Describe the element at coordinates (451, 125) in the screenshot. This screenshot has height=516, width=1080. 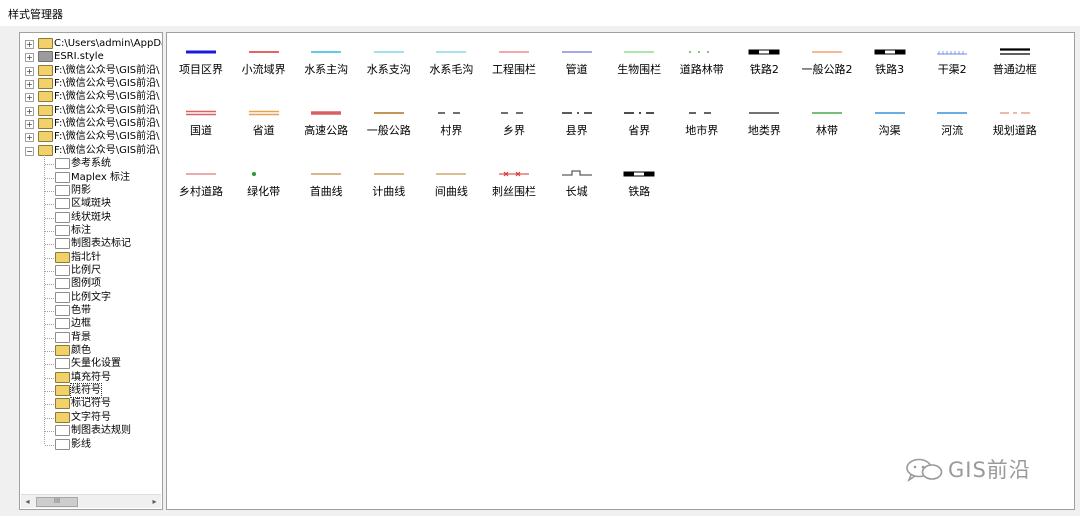
I see `symbol-item: 村界` at that location.